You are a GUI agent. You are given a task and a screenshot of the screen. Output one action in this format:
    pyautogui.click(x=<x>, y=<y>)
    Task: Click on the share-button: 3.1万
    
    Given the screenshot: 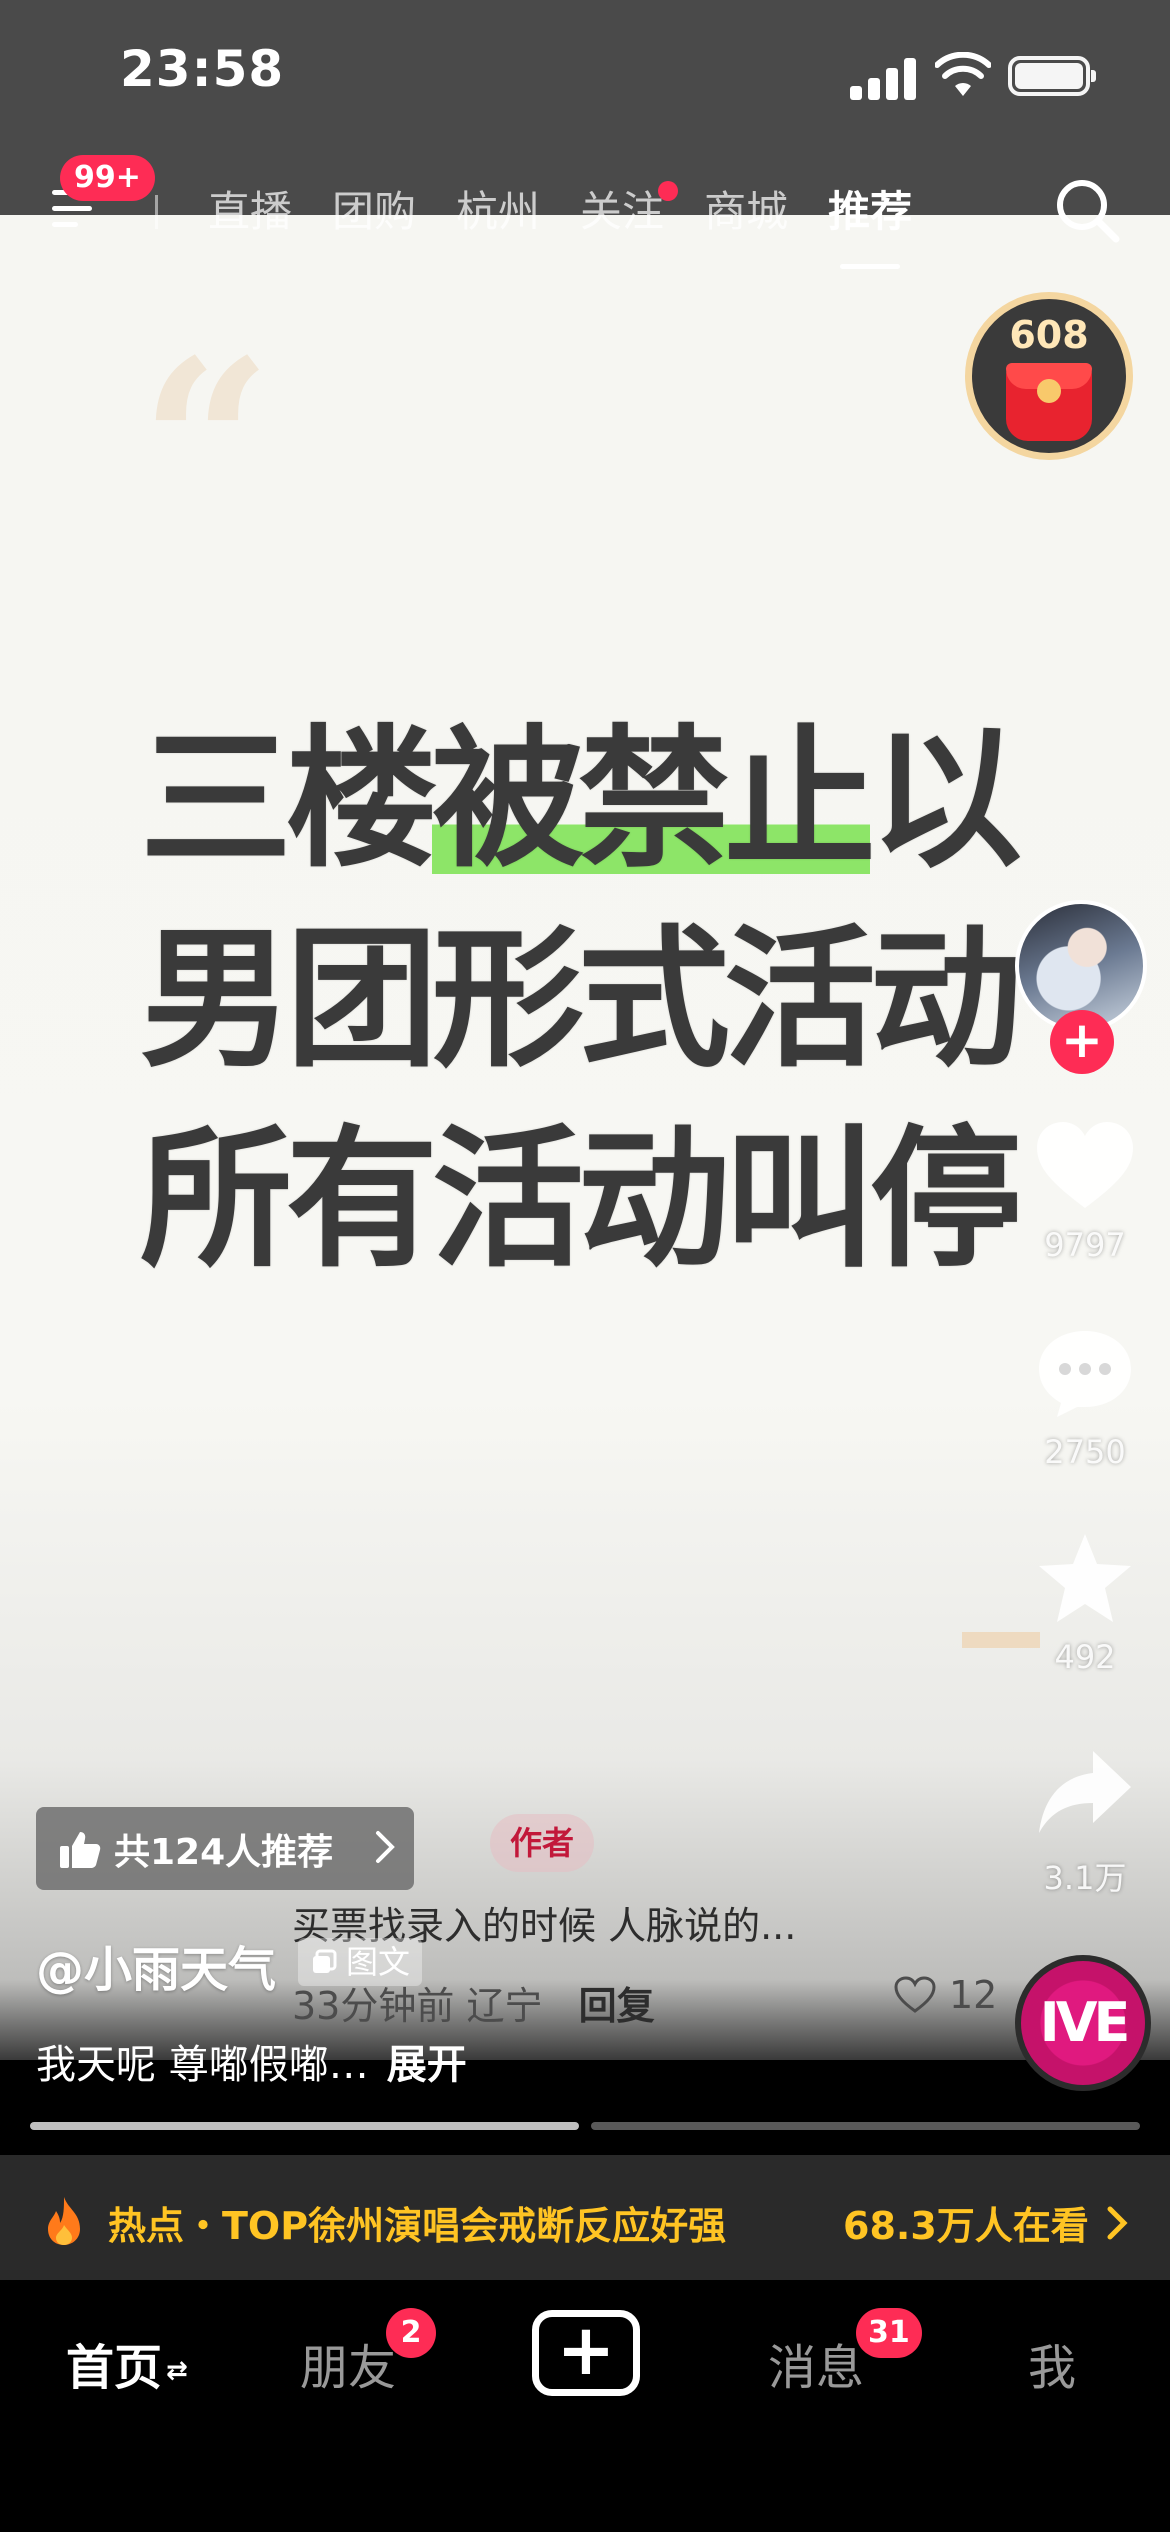 What is the action you would take?
    pyautogui.click(x=1085, y=1822)
    